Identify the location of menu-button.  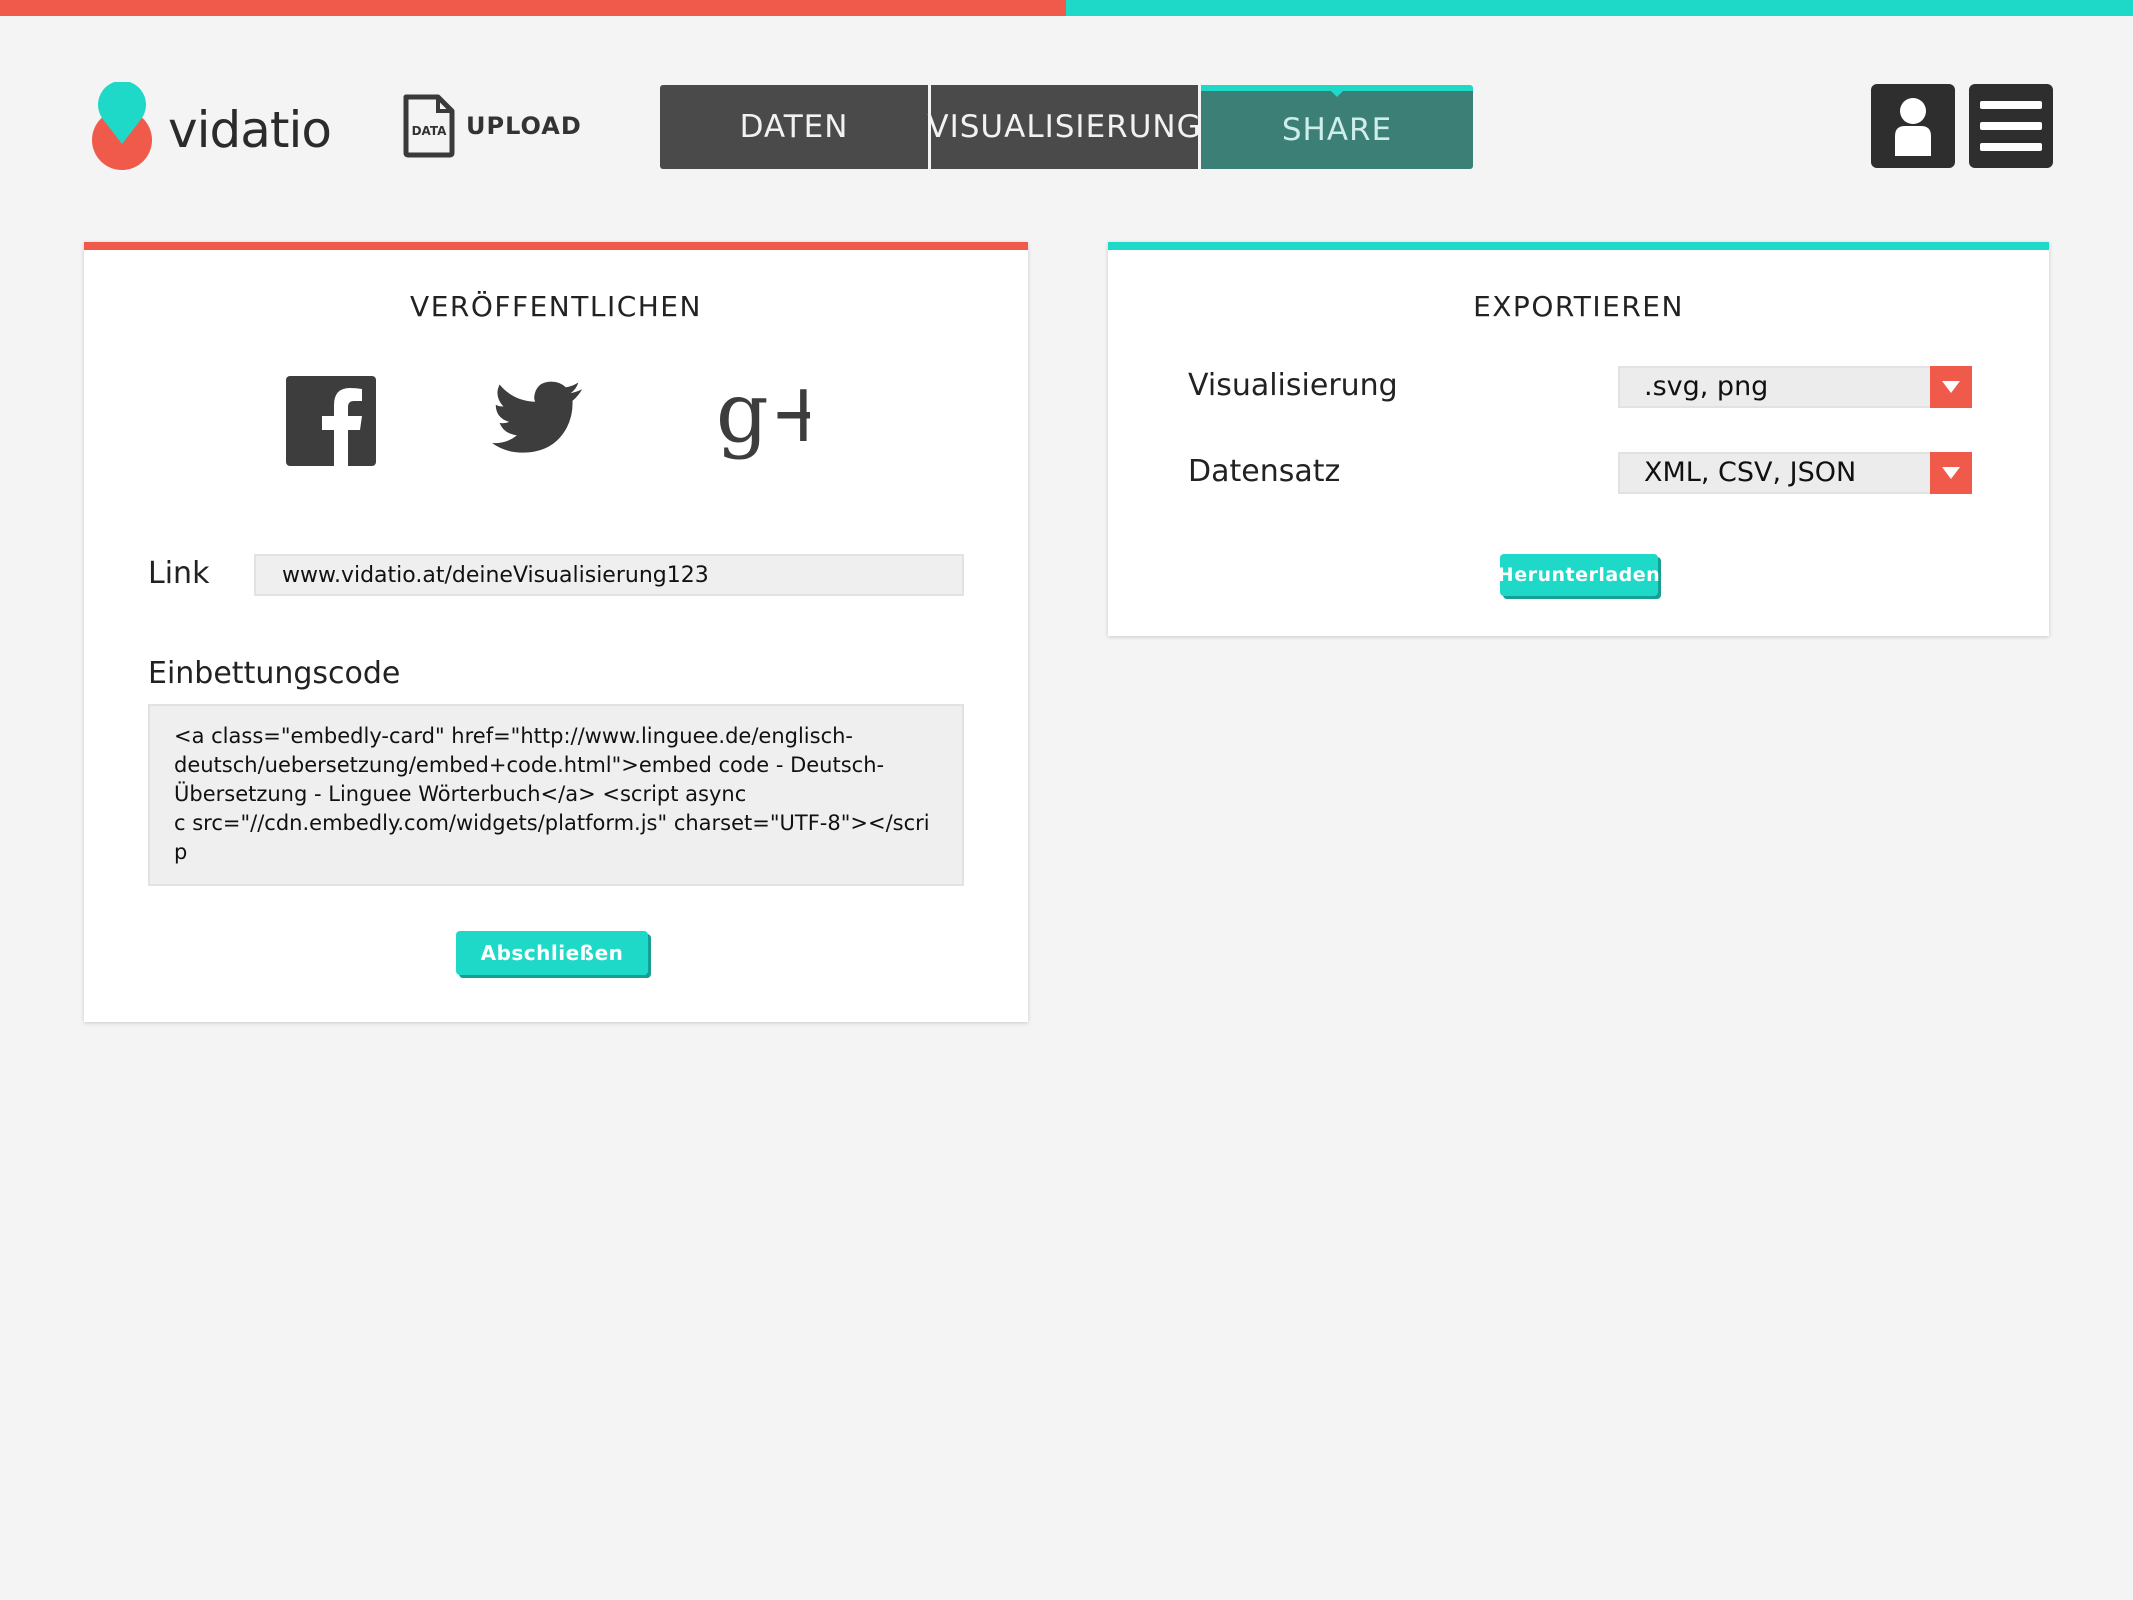
(2011, 126).